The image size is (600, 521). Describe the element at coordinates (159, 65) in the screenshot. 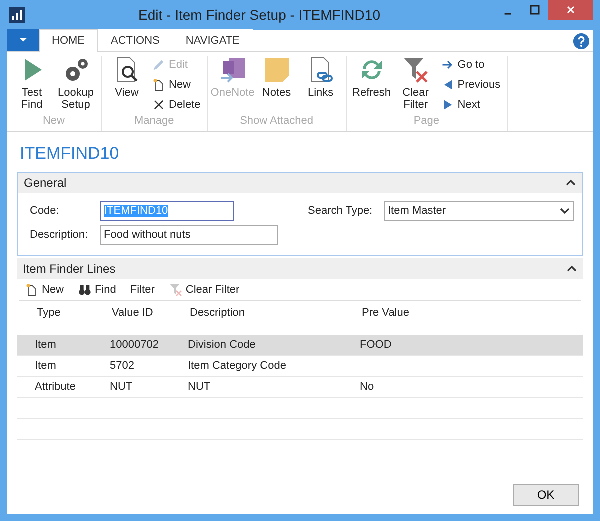

I see `pencil-icon` at that location.